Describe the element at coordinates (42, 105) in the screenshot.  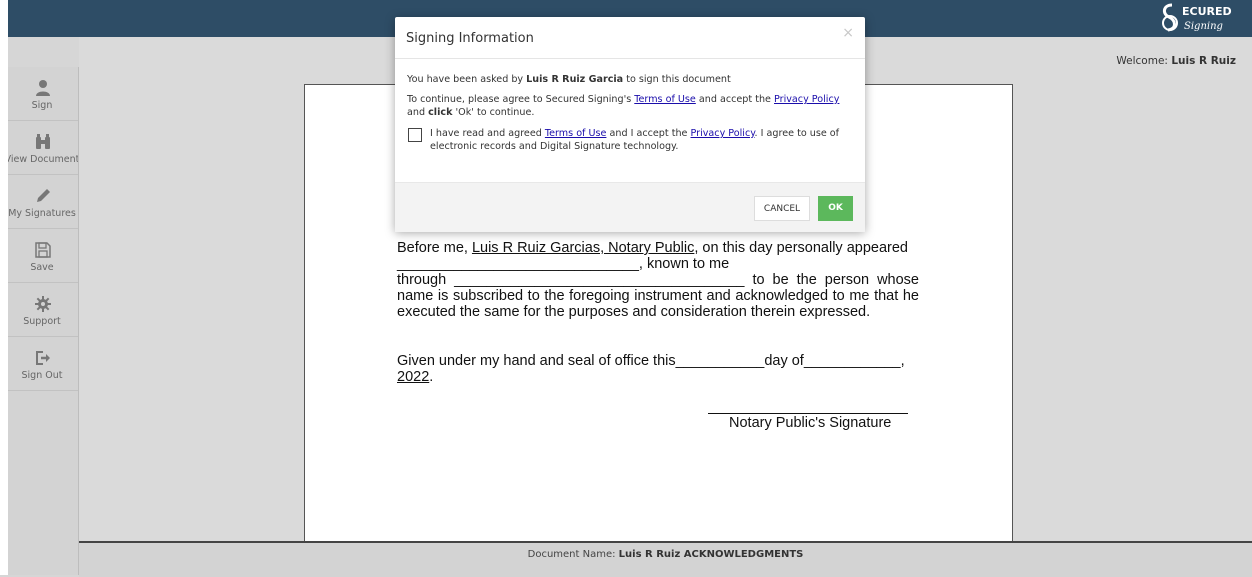
I see `sidebar-item-label: Sign` at that location.